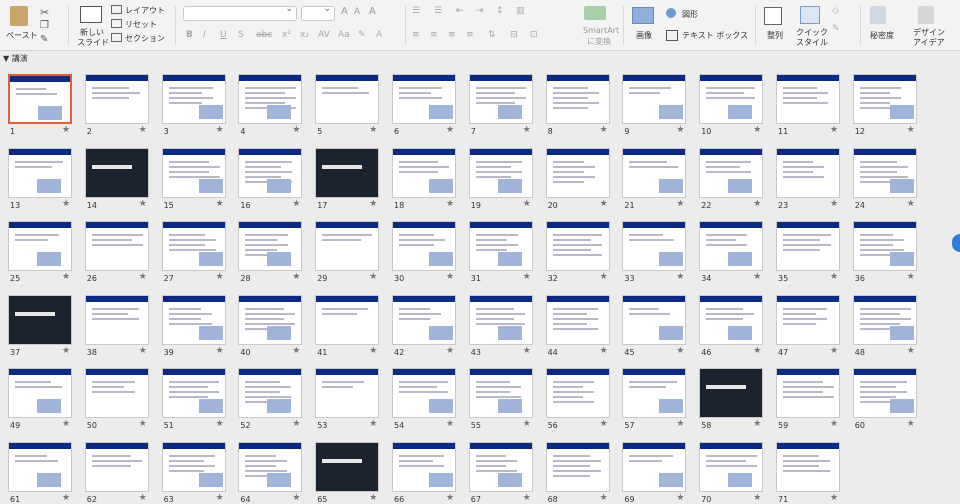 The image size is (960, 504). What do you see at coordinates (810, 15) in the screenshot?
I see `quick-styles-icon` at bounding box center [810, 15].